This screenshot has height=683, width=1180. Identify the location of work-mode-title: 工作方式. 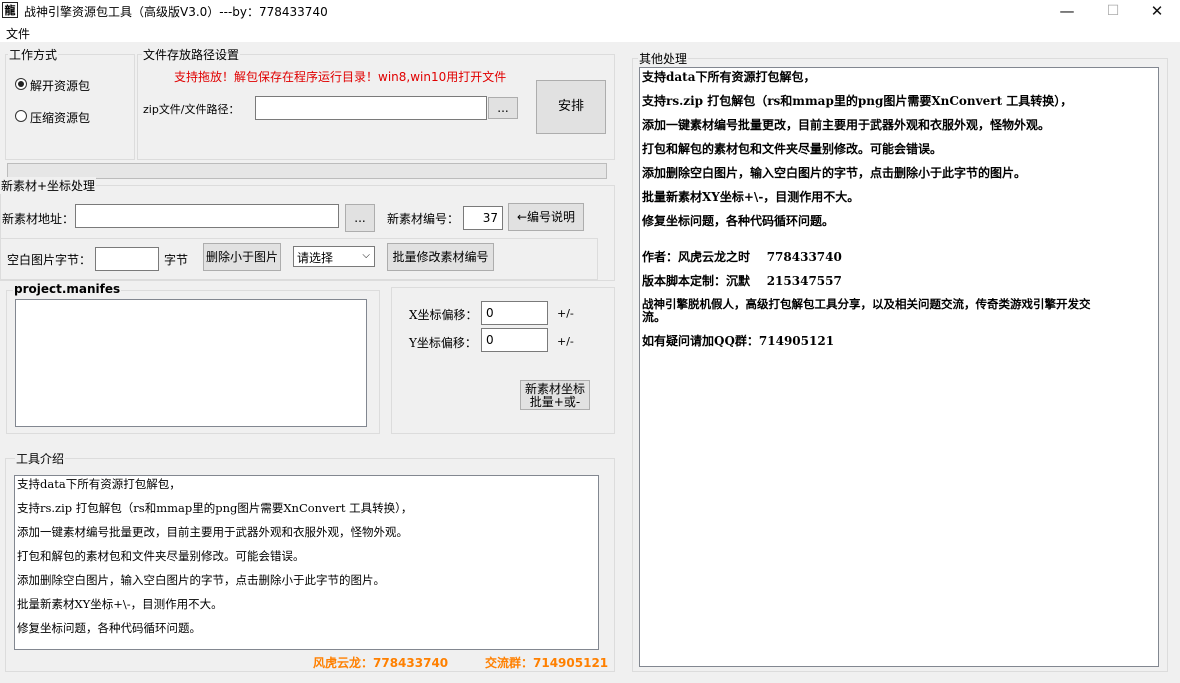
(33, 54).